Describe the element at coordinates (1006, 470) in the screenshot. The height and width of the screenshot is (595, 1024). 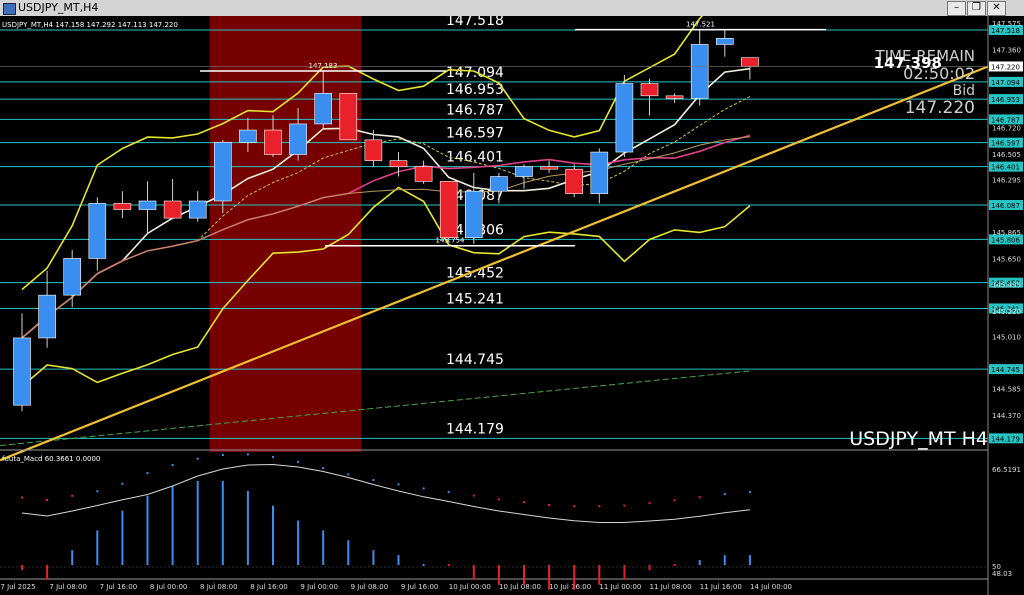
I see `macd-axis-label: 66.5191` at that location.